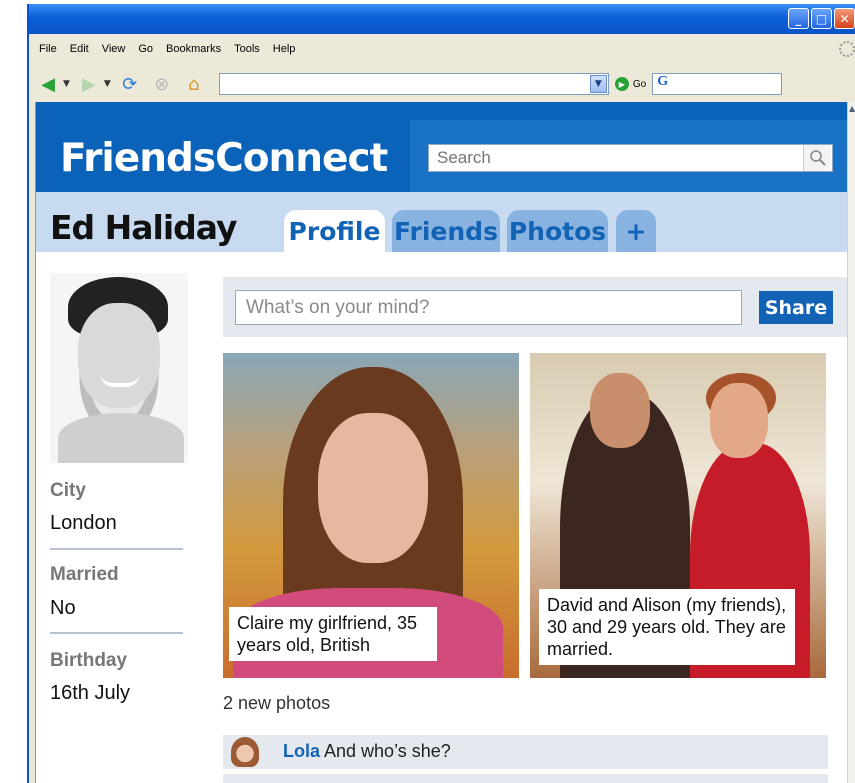 The height and width of the screenshot is (783, 855). Describe the element at coordinates (717, 84) in the screenshot. I see `google-search-box: G` at that location.